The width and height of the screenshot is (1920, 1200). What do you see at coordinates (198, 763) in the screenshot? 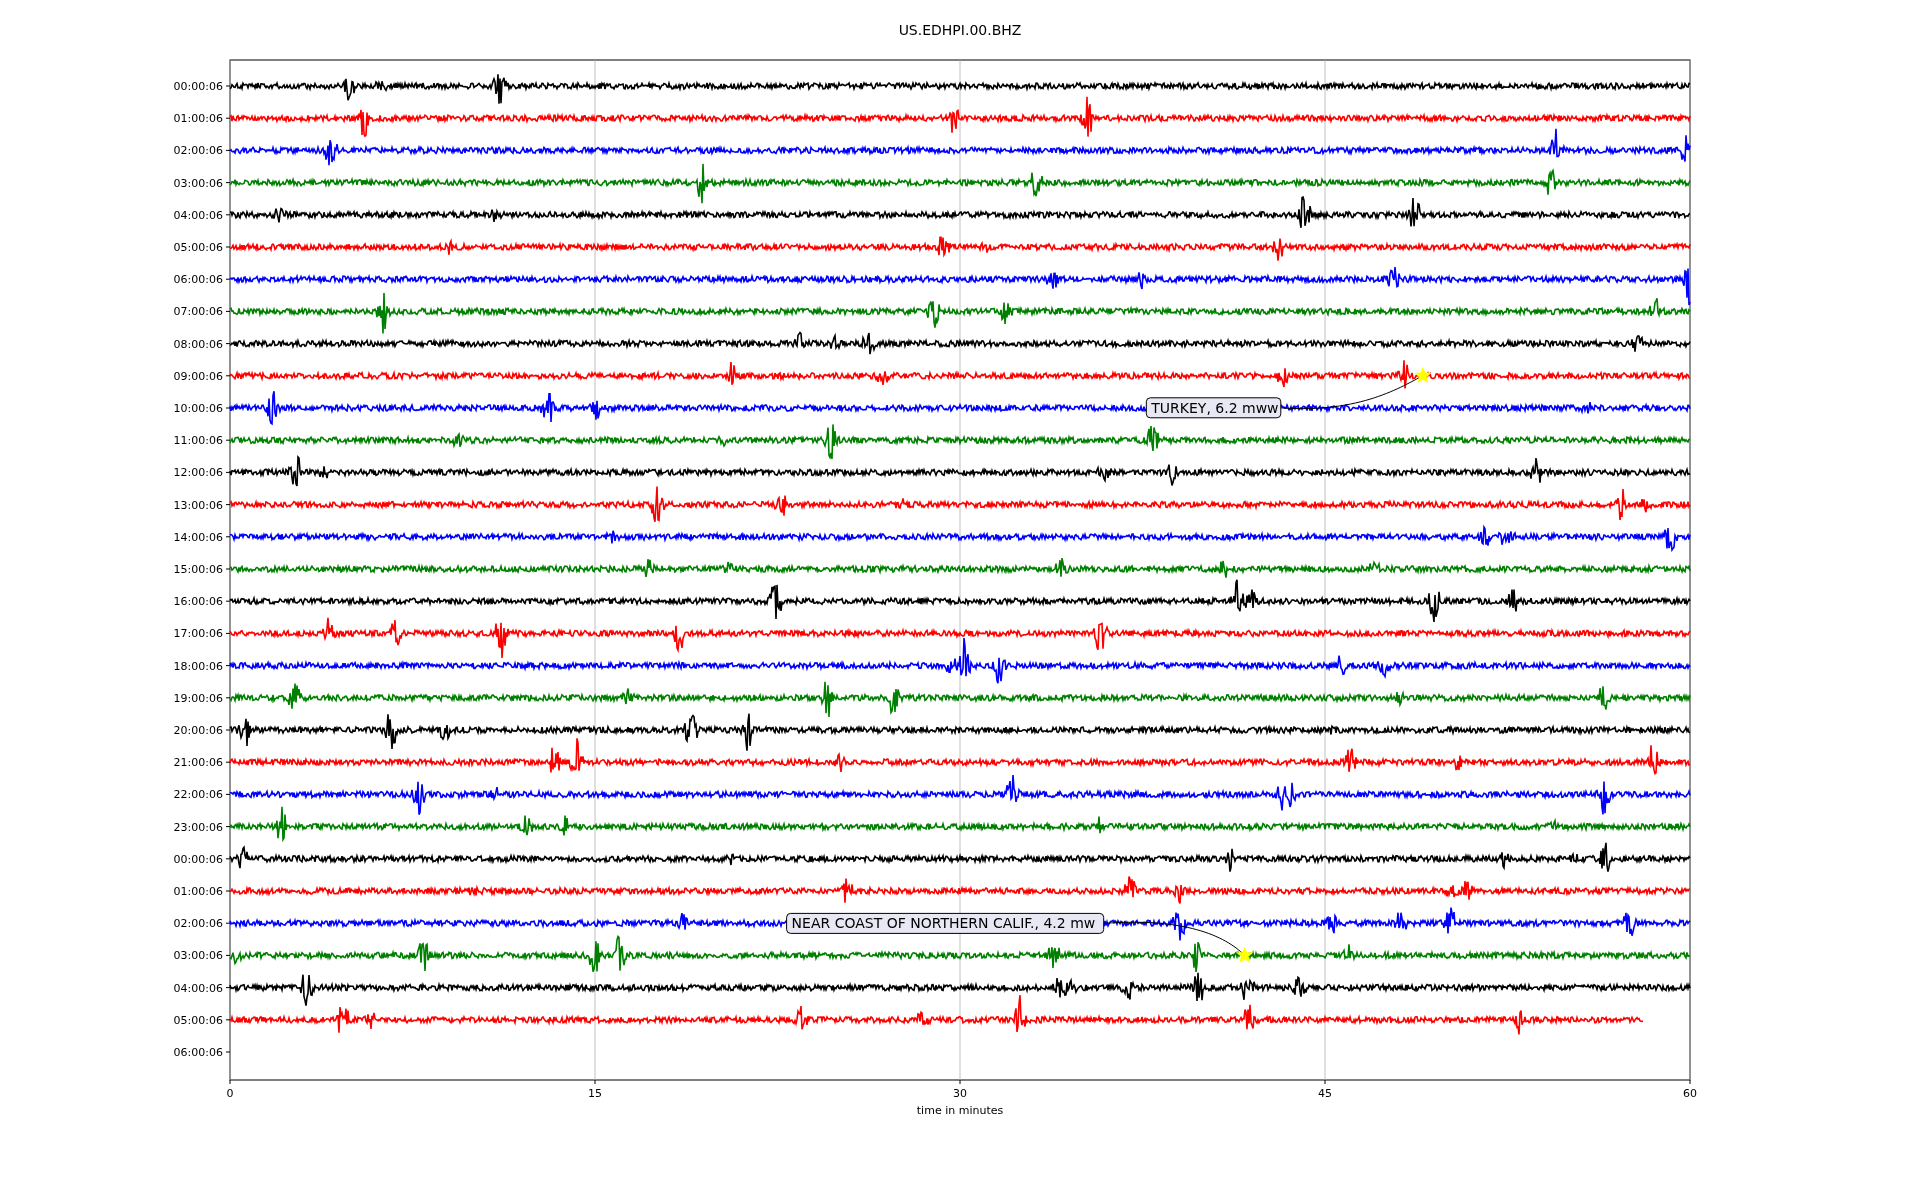
I see `axis-tick-label: 21:00:06` at bounding box center [198, 763].